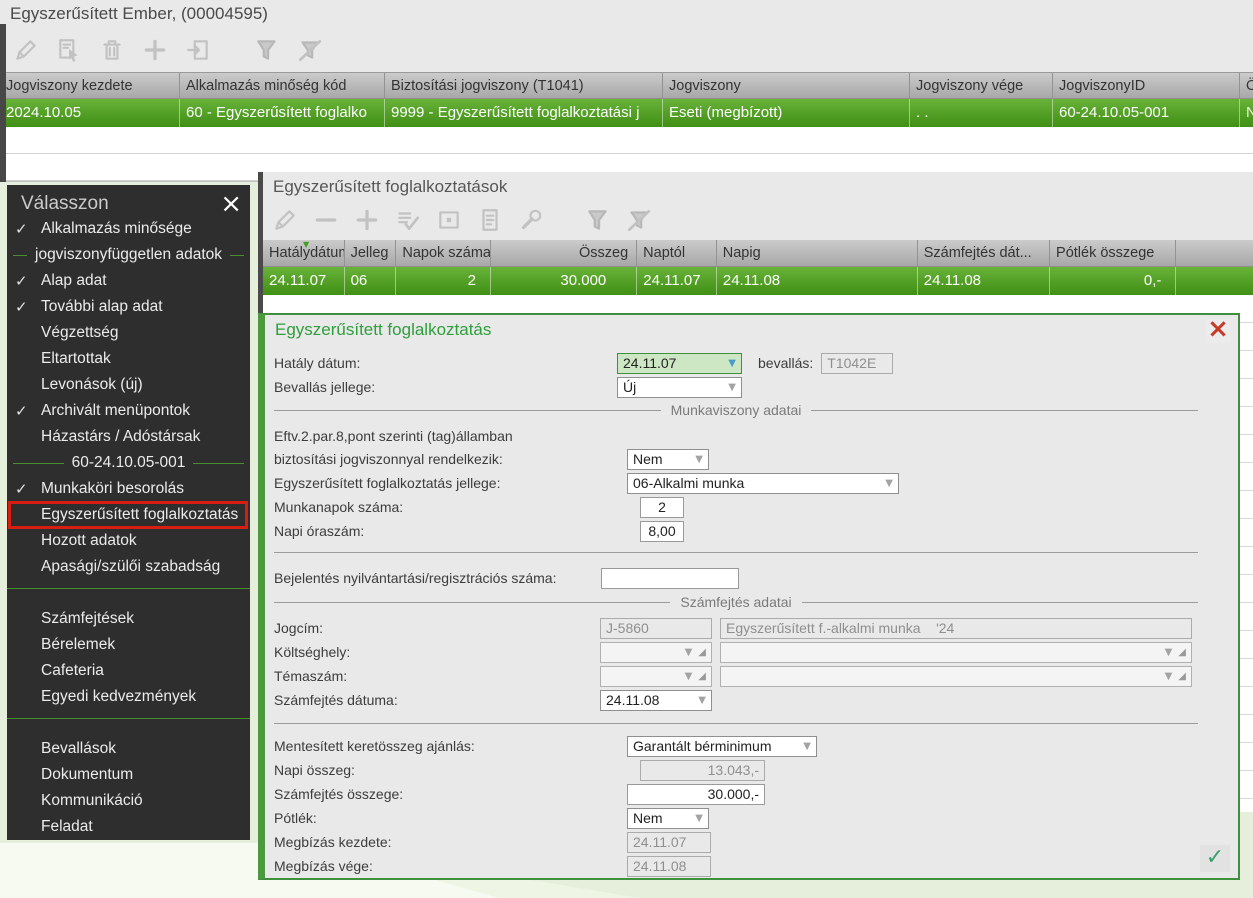 This screenshot has width=1253, height=898. I want to click on window-title: Egyszerűsített Ember, (00004595), so click(139, 13).